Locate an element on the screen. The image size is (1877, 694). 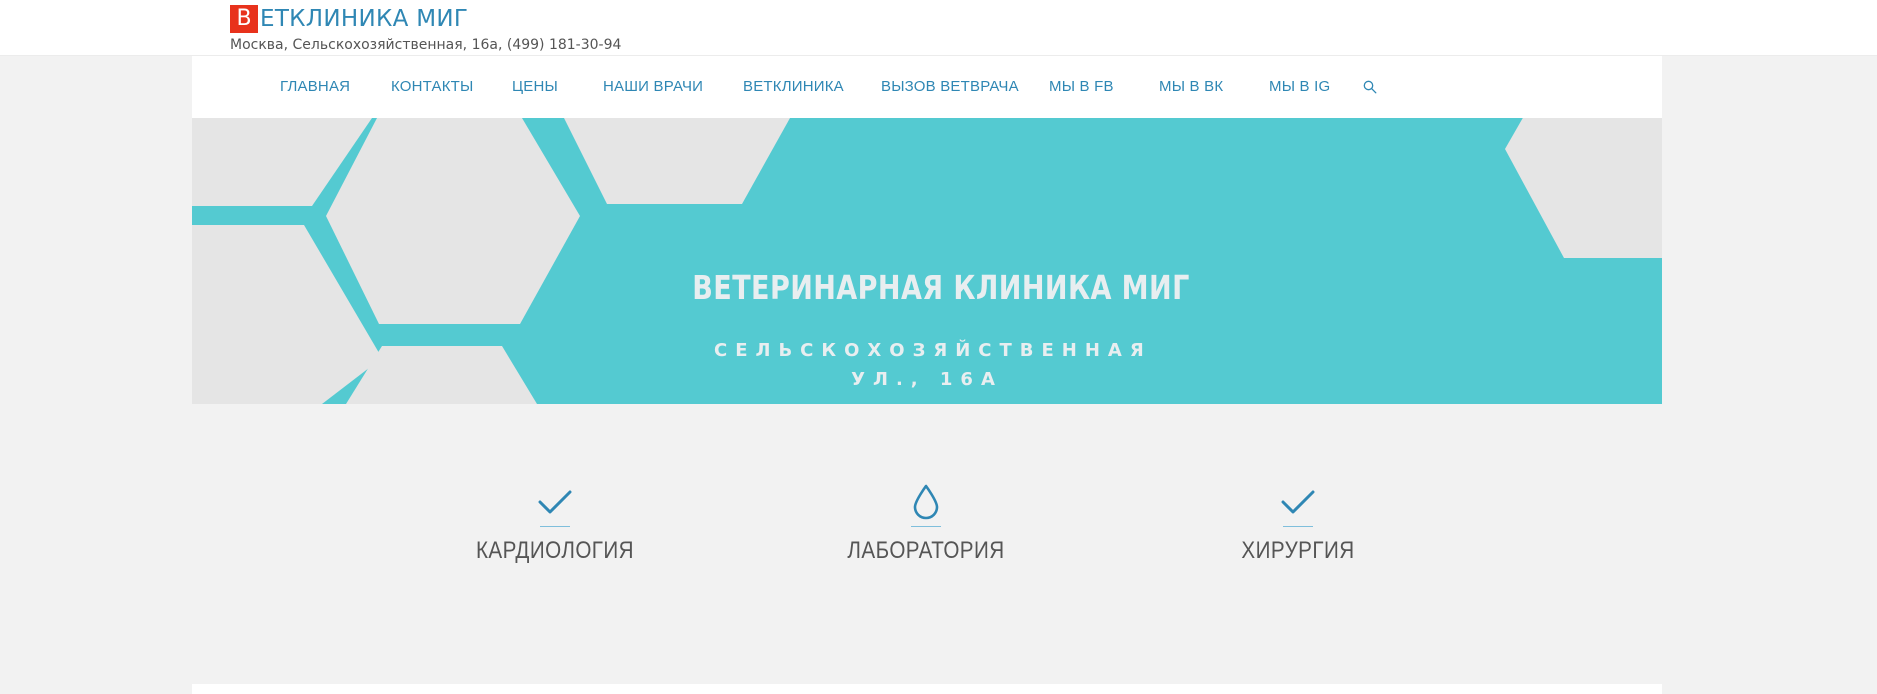
logo-badge: В is located at coordinates (244, 19).